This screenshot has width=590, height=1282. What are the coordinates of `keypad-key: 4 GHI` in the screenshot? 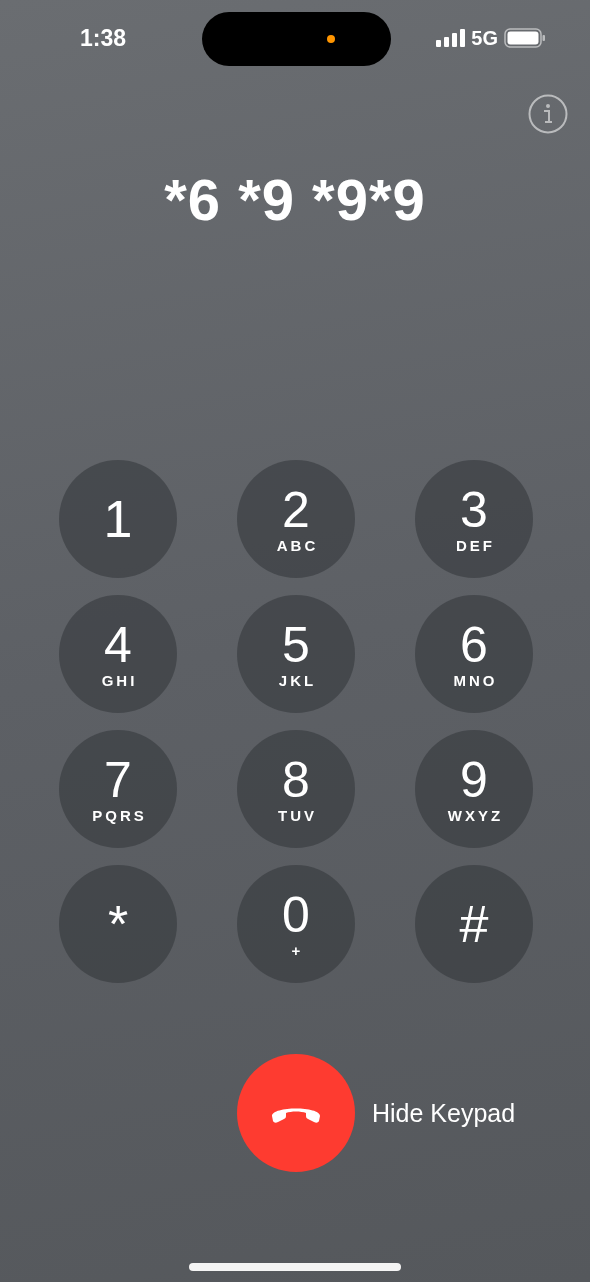 It's located at (118, 654).